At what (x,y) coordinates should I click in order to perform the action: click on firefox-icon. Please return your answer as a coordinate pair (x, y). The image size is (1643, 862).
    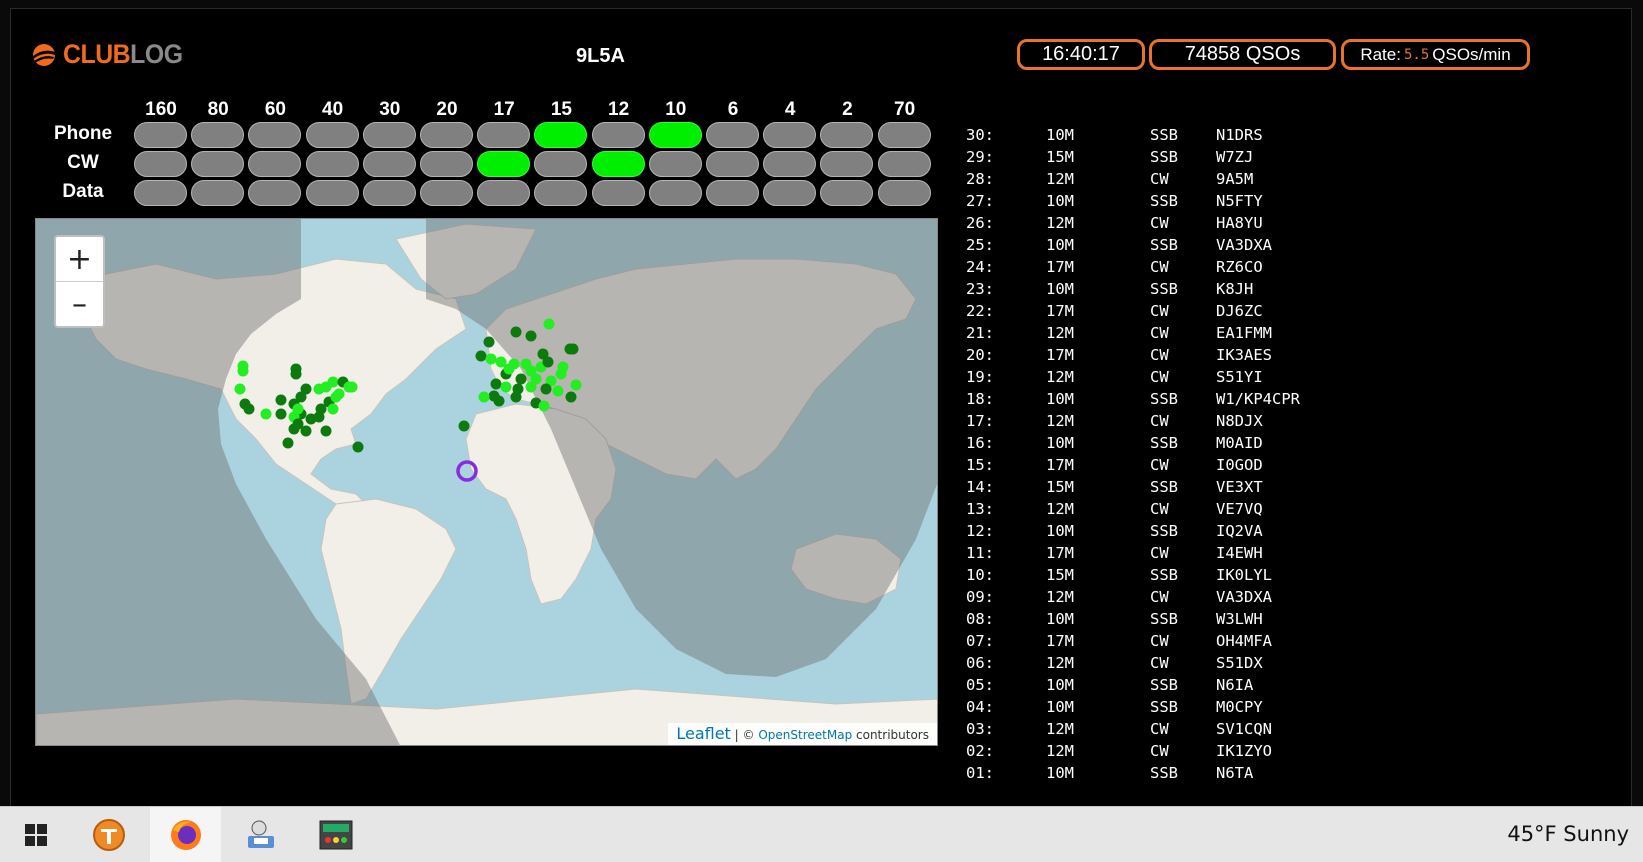
    Looking at the image, I should click on (185, 834).